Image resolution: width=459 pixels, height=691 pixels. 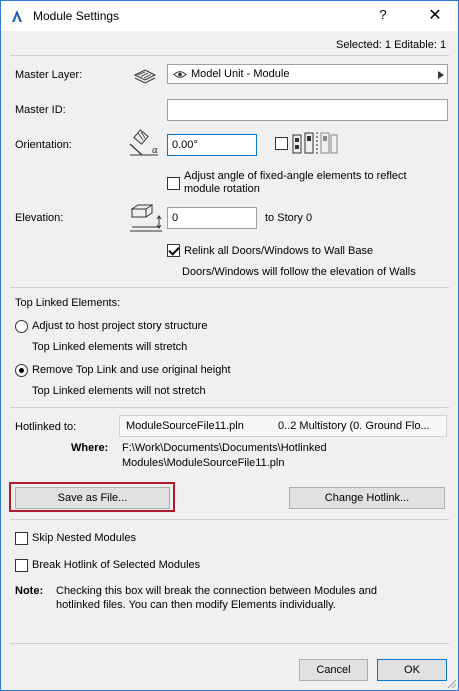 What do you see at coordinates (451, 683) in the screenshot?
I see `resize-grip-icon` at bounding box center [451, 683].